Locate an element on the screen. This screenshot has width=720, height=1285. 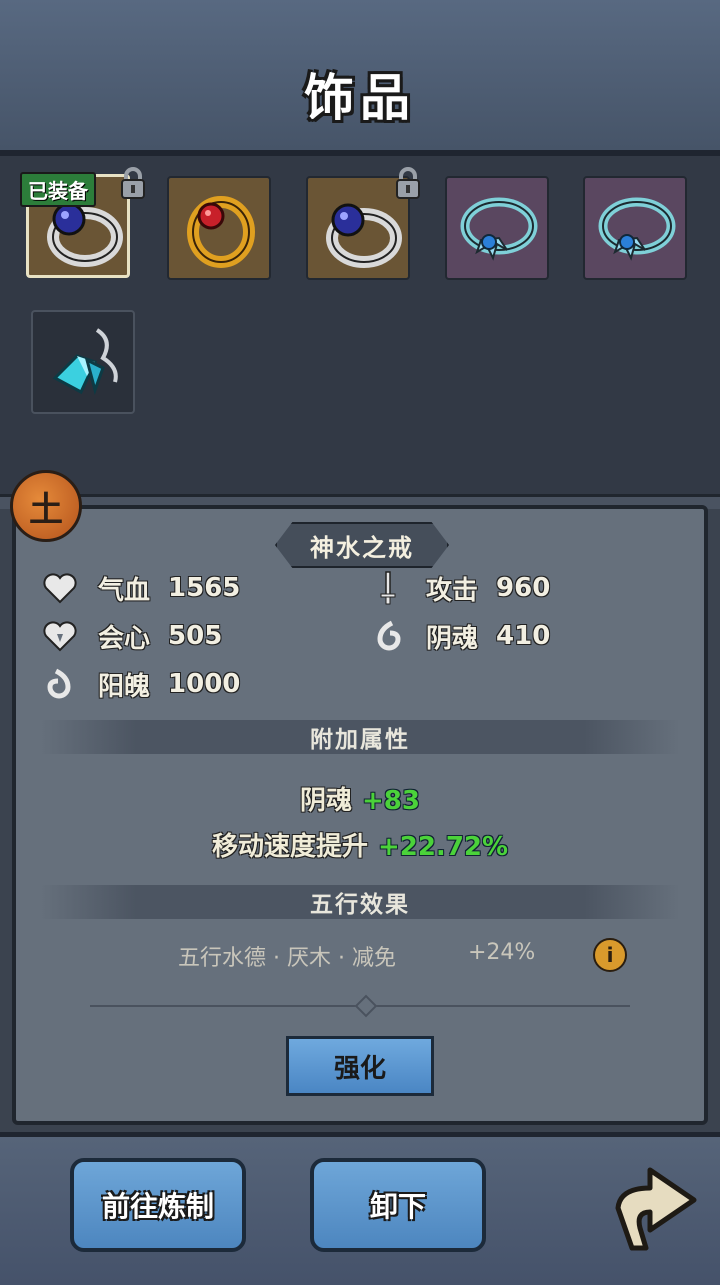
crit-heart-icon is located at coordinates (60, 636).